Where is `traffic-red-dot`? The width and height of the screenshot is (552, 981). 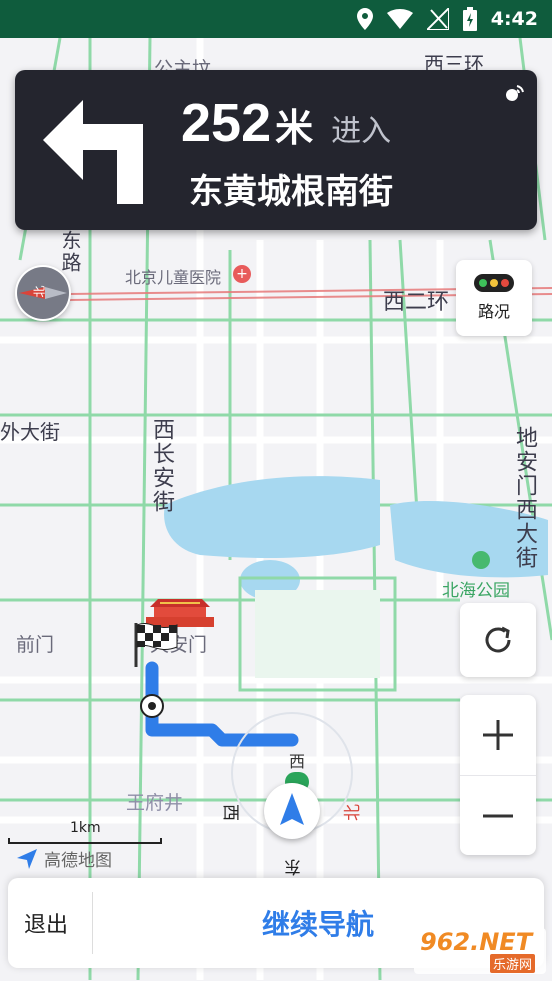 traffic-red-dot is located at coordinates (504, 283).